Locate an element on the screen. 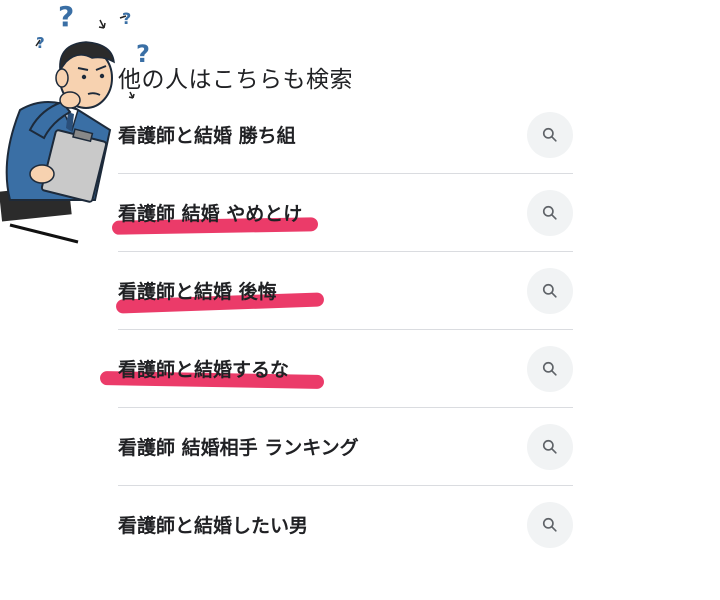 The image size is (720, 600). confused-man-illustration: ? ? ? ? is located at coordinates (75, 122).